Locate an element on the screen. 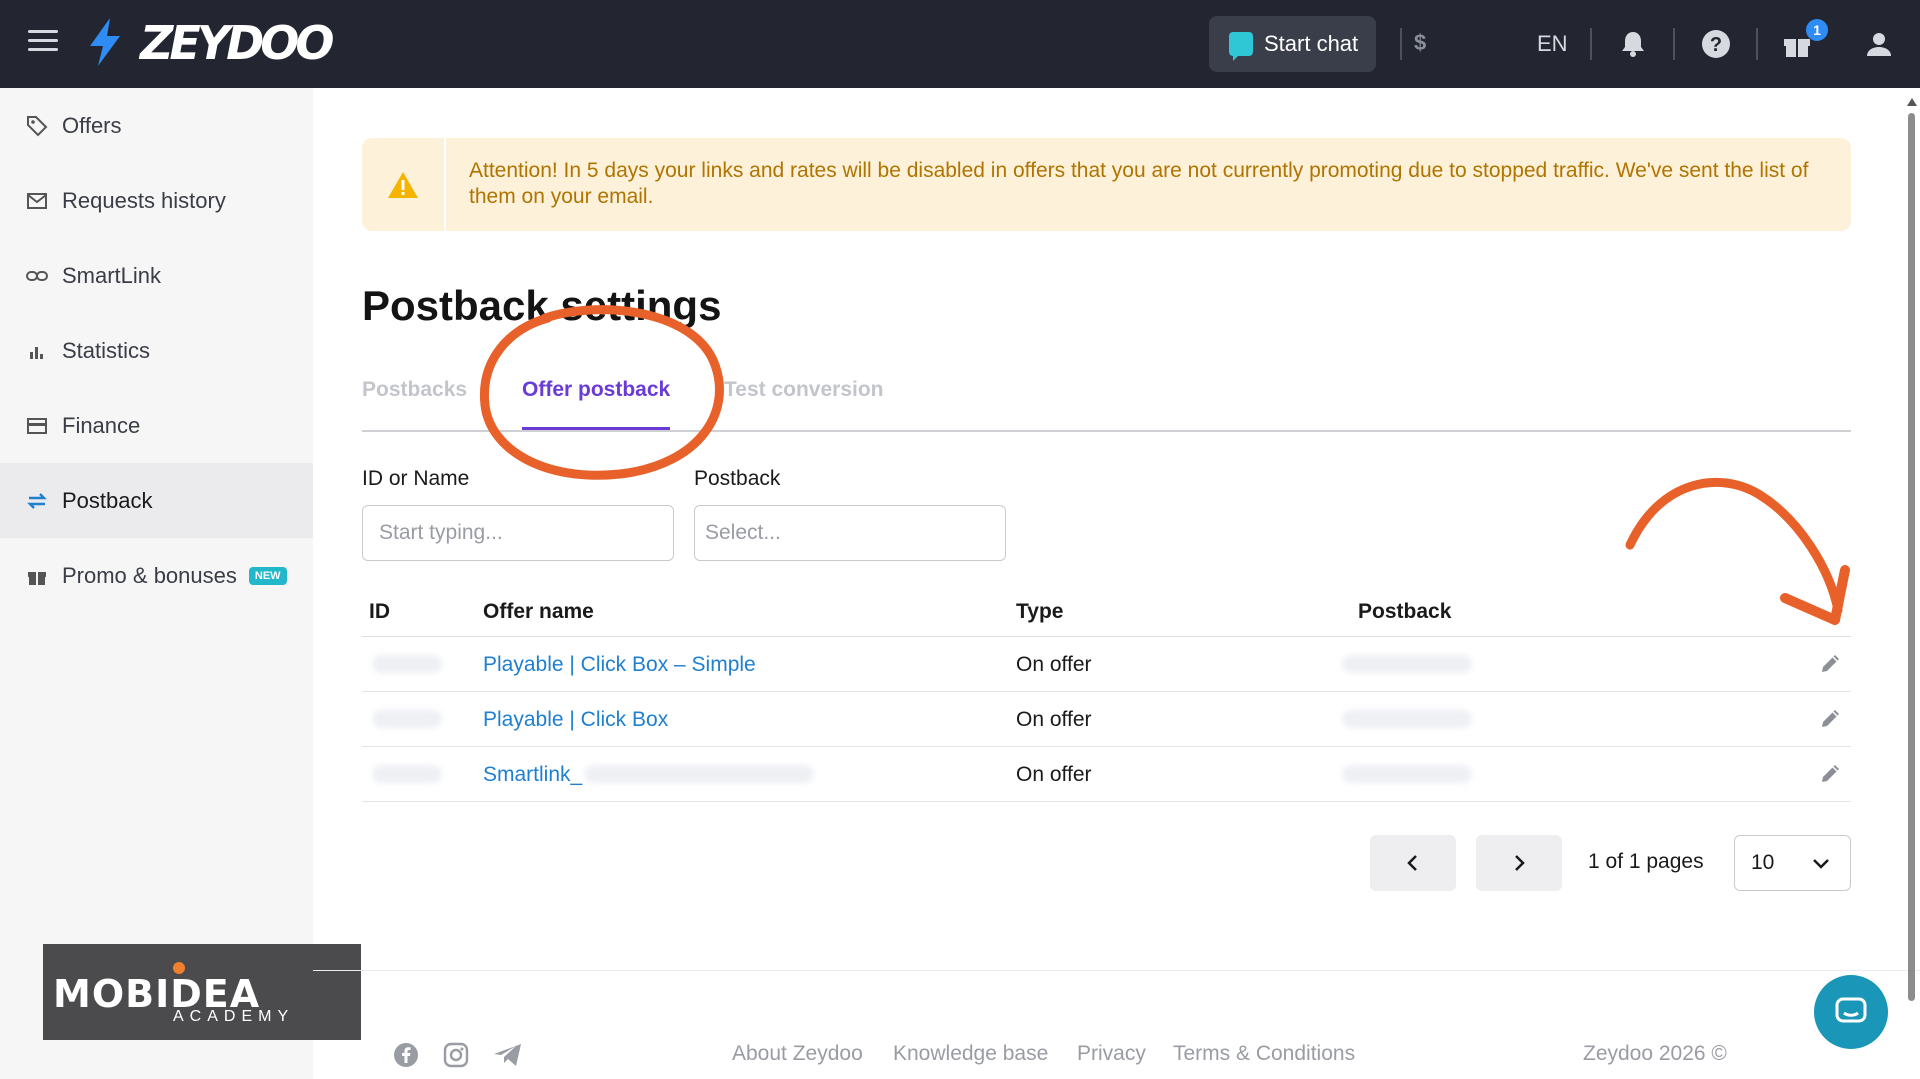 The height and width of the screenshot is (1079, 1920). bell-icon is located at coordinates (1633, 44).